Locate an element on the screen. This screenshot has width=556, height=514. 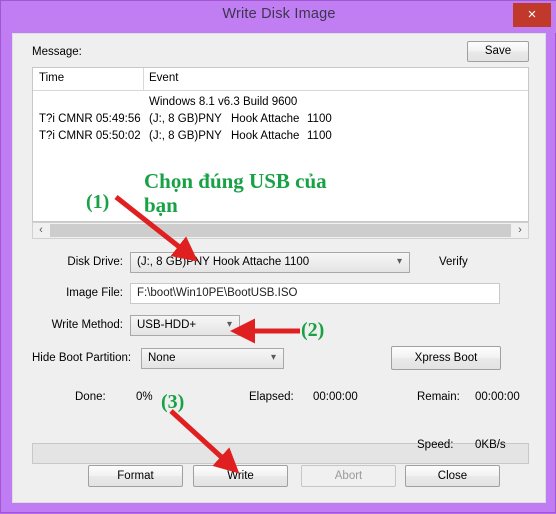
log-horizontal-scrollbar: ‹ › is located at coordinates (280, 230).